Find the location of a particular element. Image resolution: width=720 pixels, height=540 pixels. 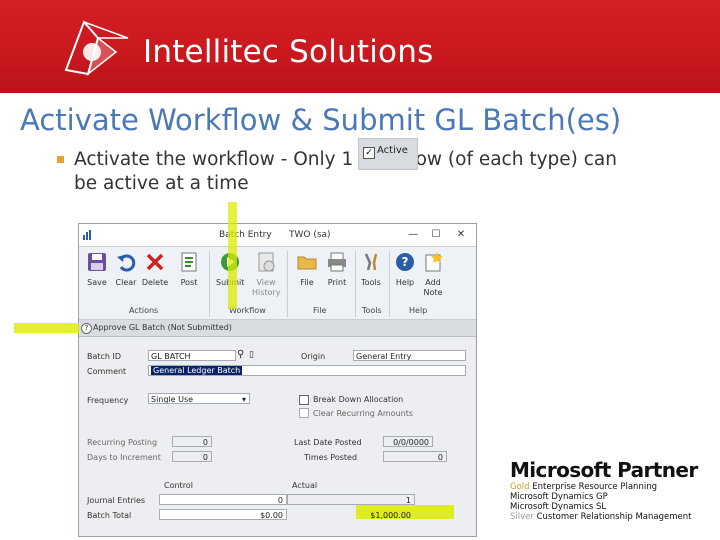

tools-button: Tools is located at coordinates (371, 269).